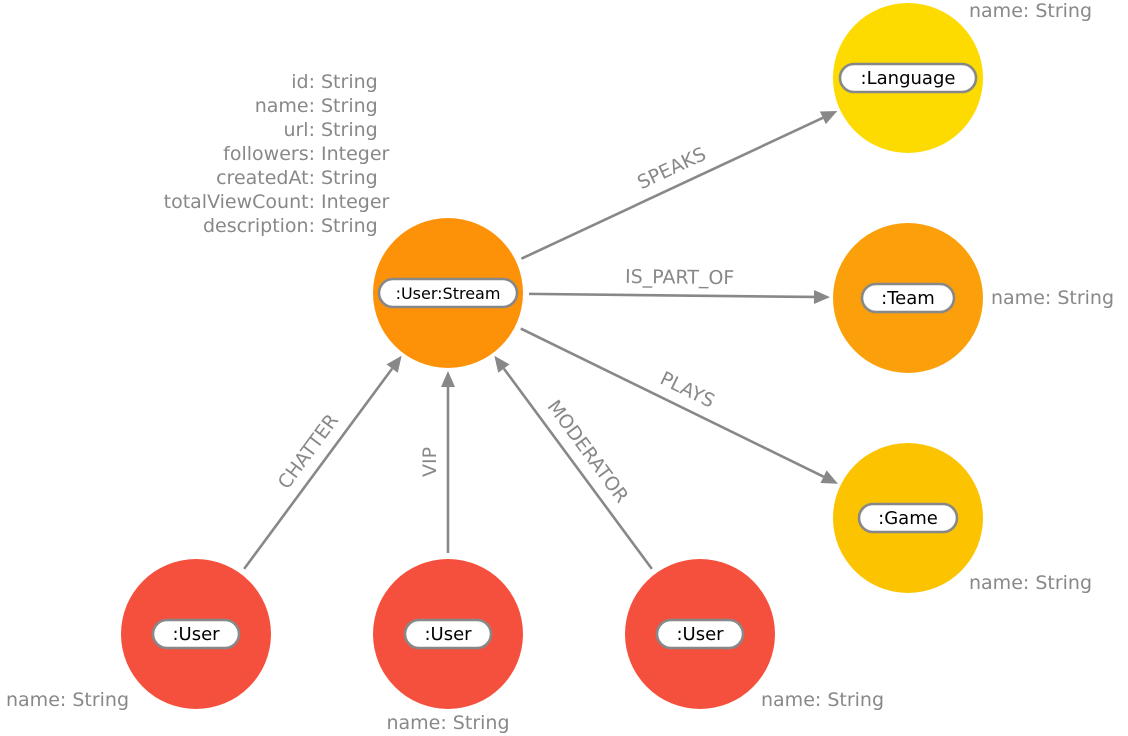 The image size is (1128, 736). I want to click on edge-moderator: MODERATOR, so click(573, 462).